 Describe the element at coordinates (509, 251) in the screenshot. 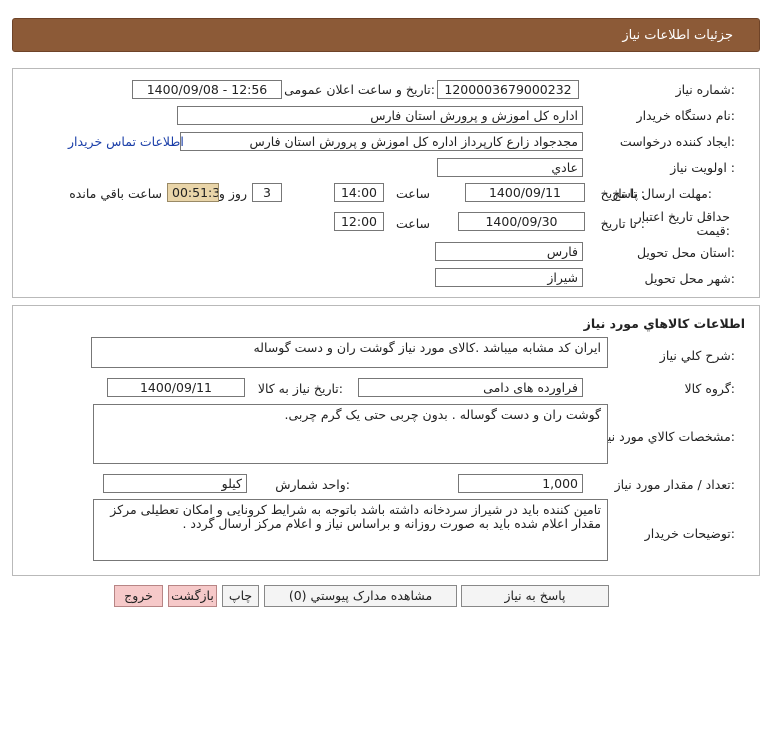

I see `province-field: فارس` at that location.